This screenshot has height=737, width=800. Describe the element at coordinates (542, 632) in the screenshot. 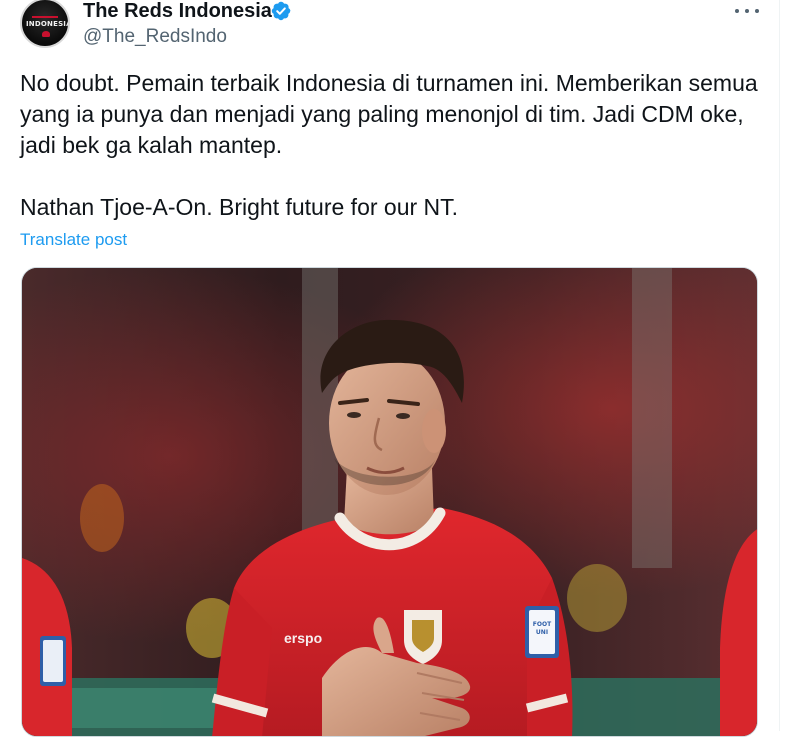

I see `svg-text: UNI` at that location.